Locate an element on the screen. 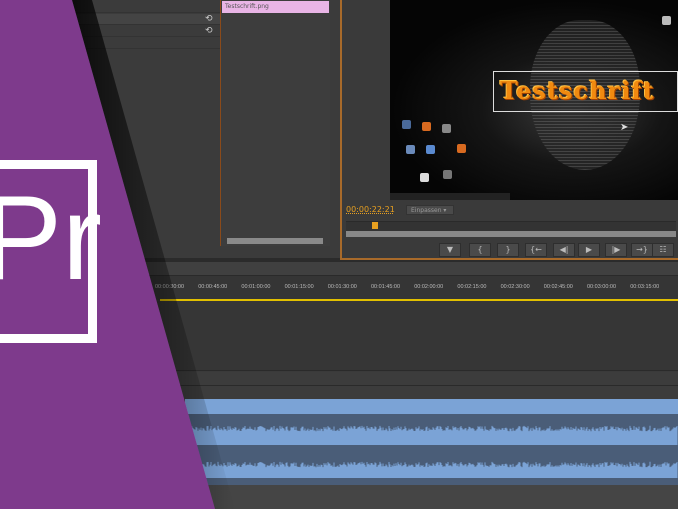 The height and width of the screenshot is (509, 678). mark-in-icon: { is located at coordinates (480, 249).